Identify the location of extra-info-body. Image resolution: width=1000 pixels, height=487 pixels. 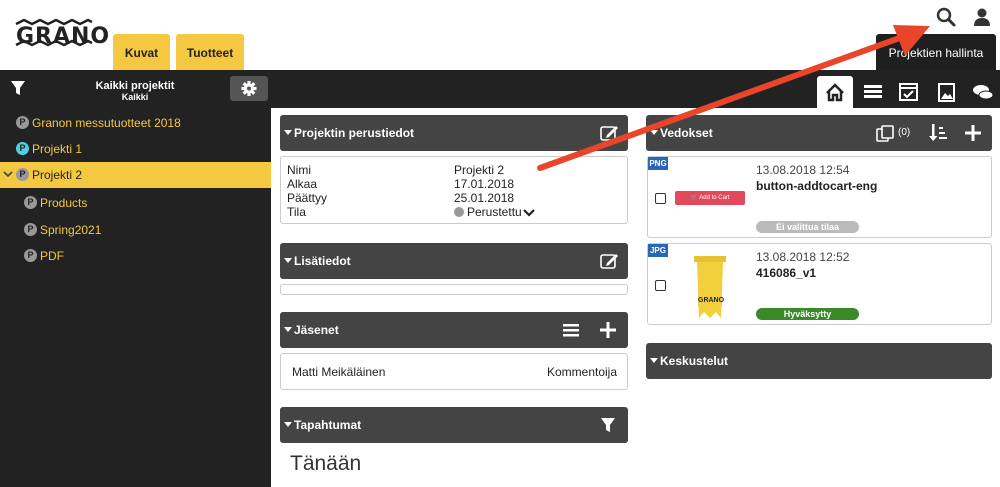
(454, 289).